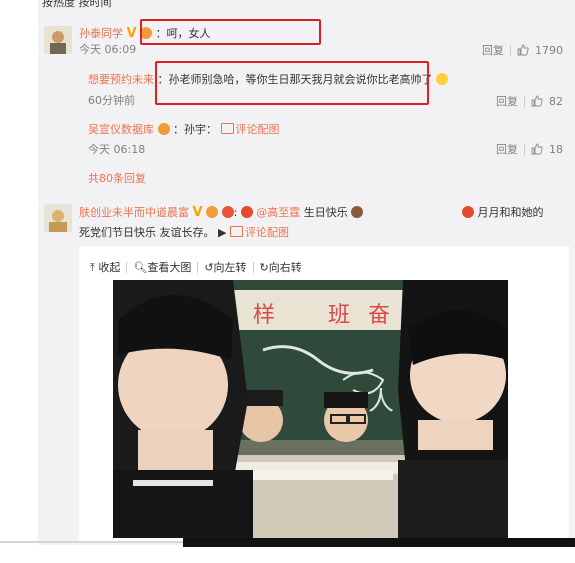  I want to click on more-replies-link: 共80条回复, so click(117, 178).